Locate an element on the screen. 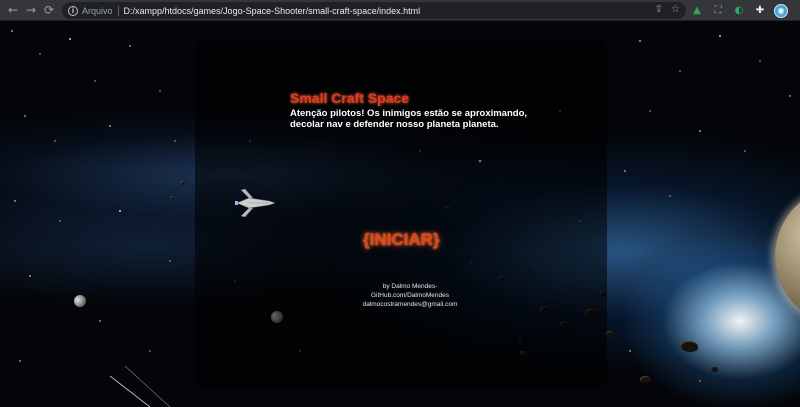 Image resolution: width=800 pixels, height=407 pixels. reload-button: ⟳ is located at coordinates (49, 10).